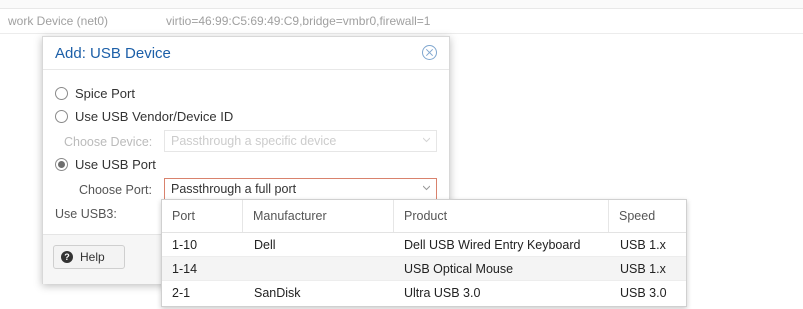 The image size is (803, 309). I want to click on close-icon, so click(429, 52).